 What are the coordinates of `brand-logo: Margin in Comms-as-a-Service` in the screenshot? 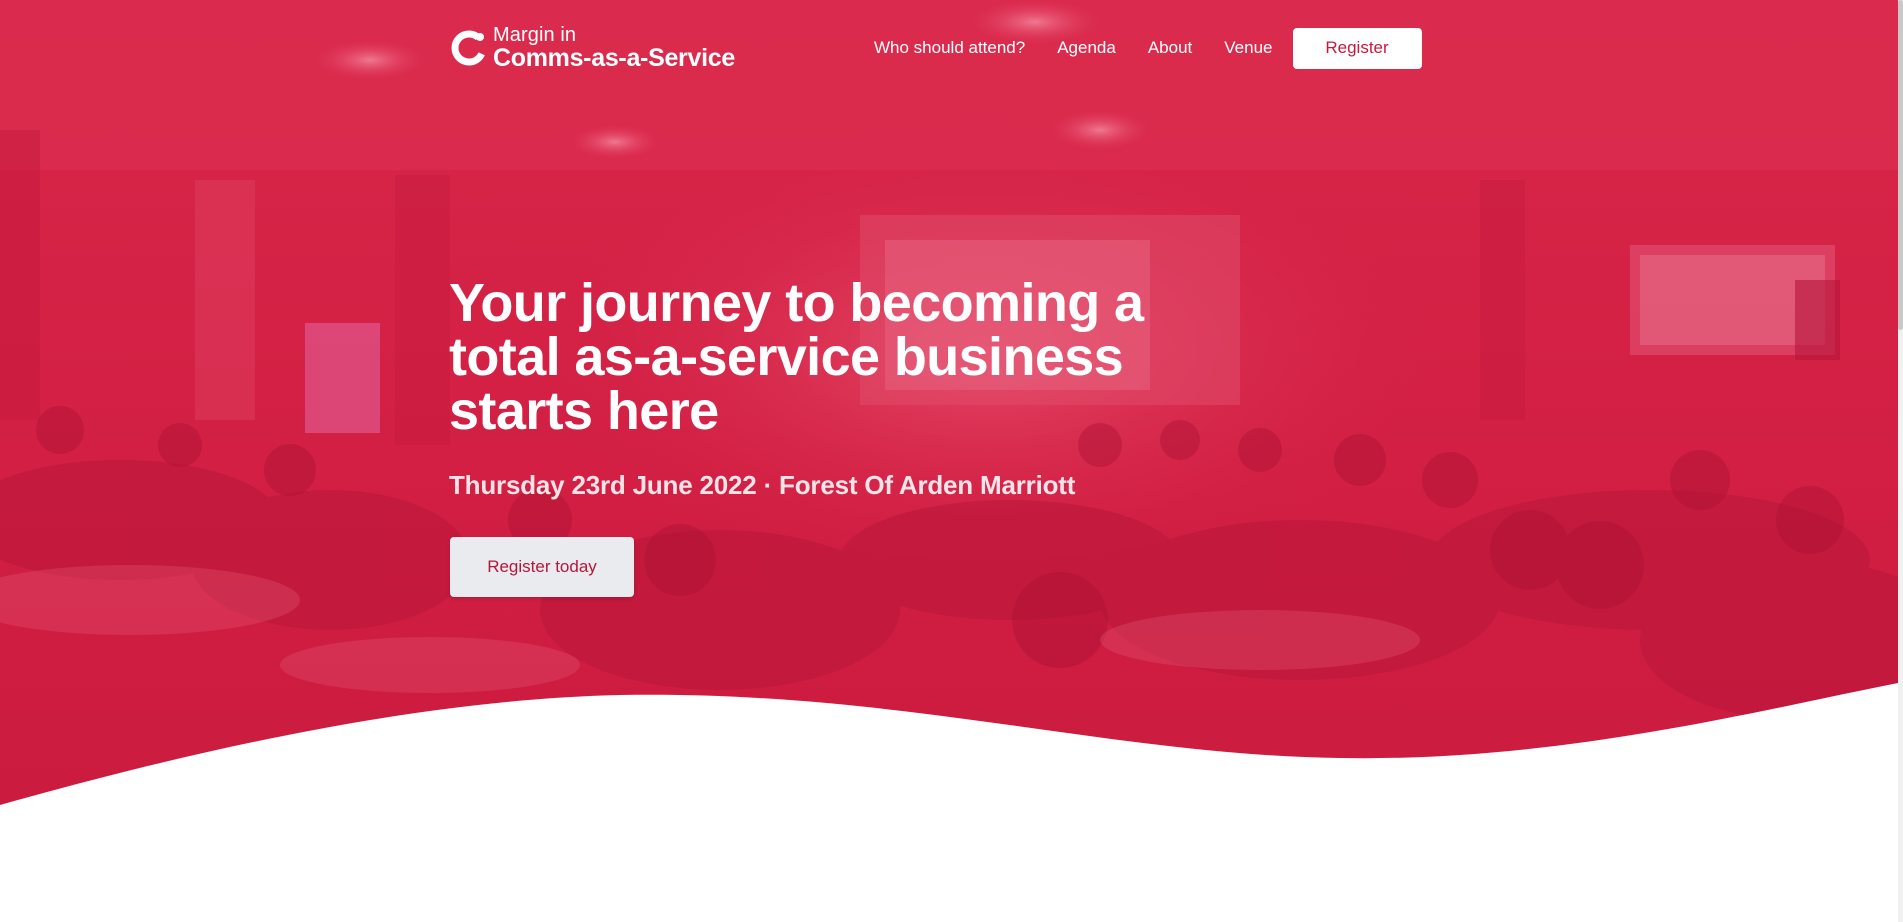 It's located at (592, 48).